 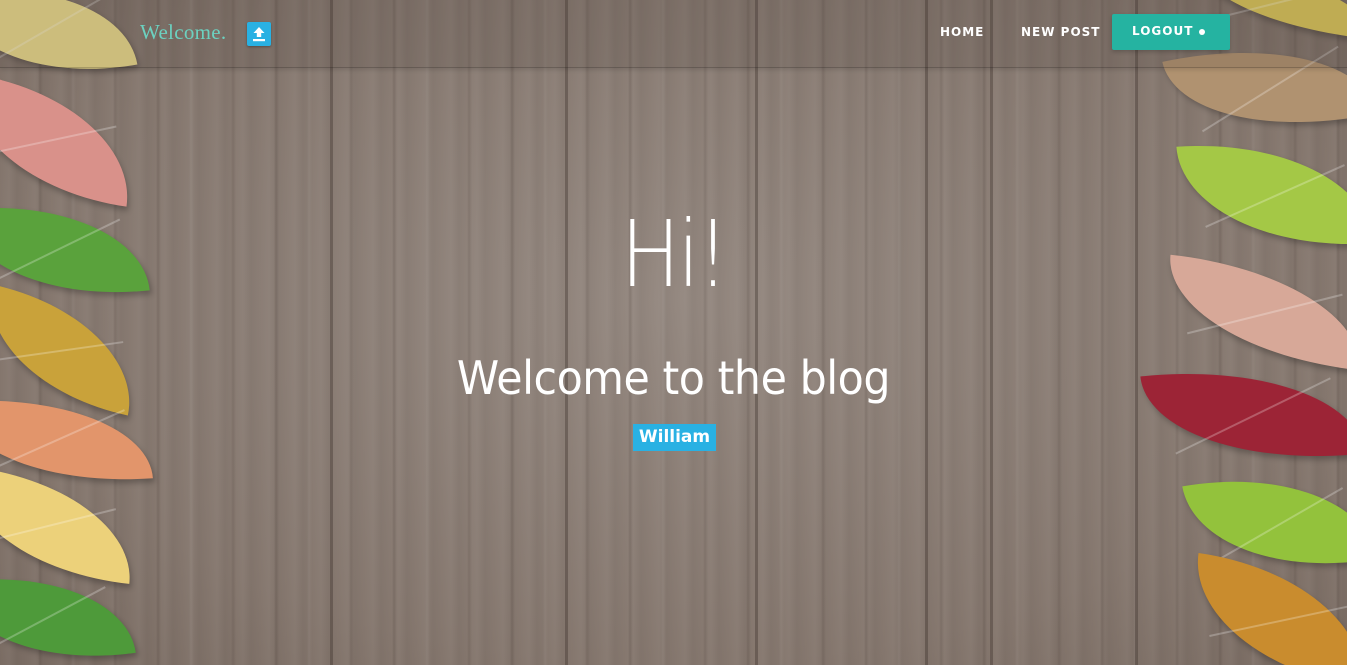 I want to click on upload-button, so click(x=259, y=34).